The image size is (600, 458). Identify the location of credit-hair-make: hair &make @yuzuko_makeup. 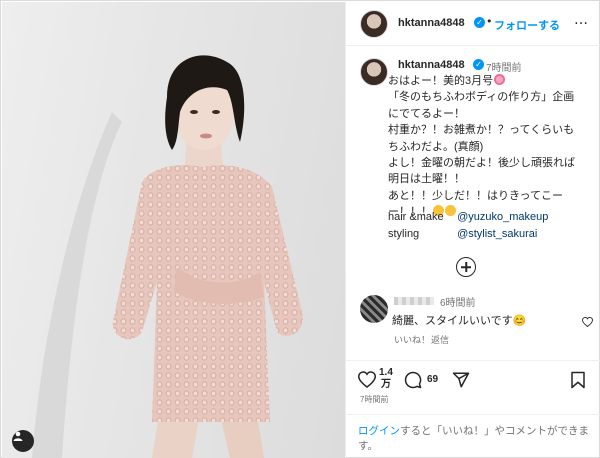
(468, 217).